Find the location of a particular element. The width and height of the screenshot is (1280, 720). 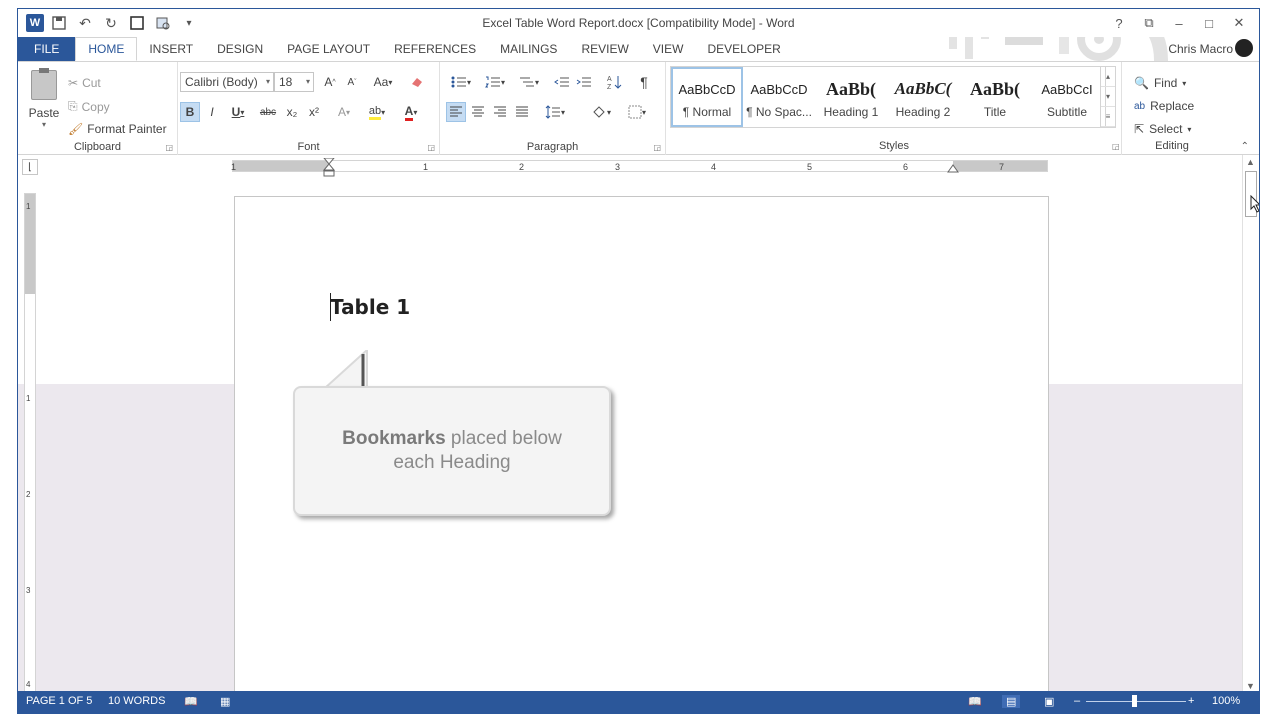

ruler-area: ⌊ 1 1 2 3 4 5 6 7 is located at coordinates (638, 168).